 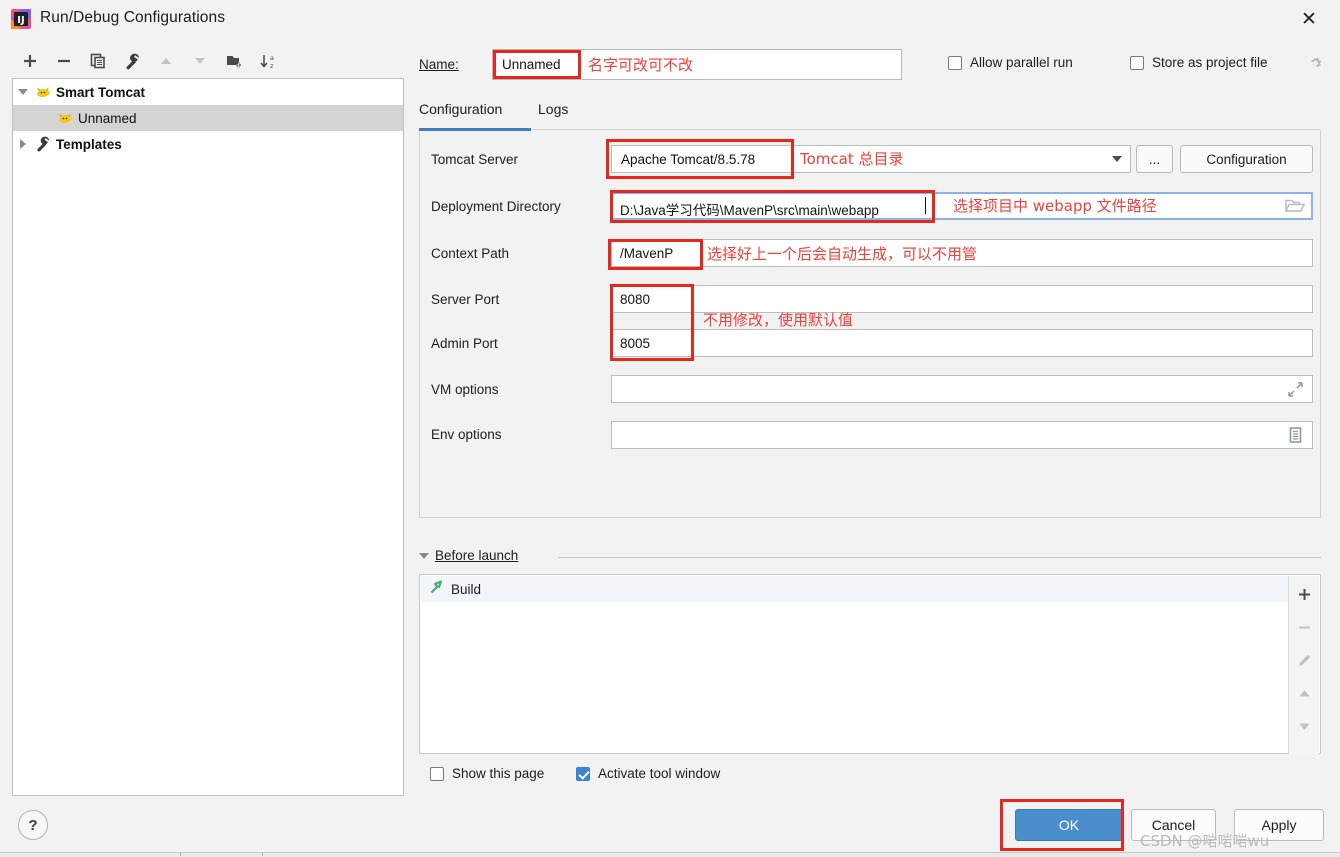 I want to click on before-launch-title: Before launch, so click(x=477, y=555).